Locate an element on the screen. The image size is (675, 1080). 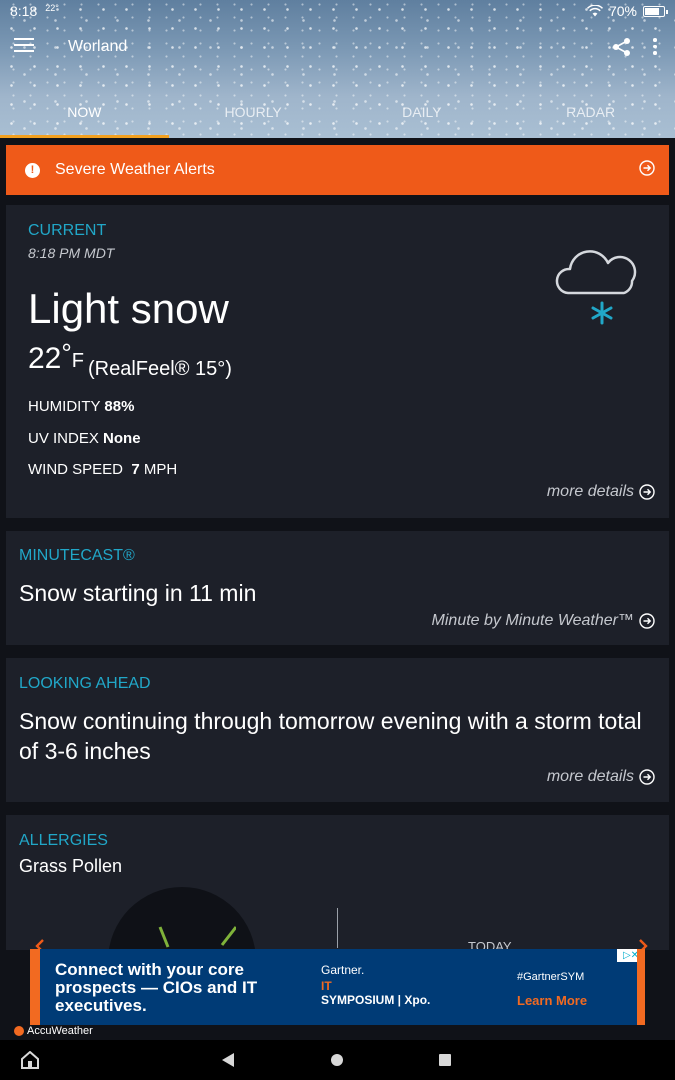
card-title: ALLERGIES is located at coordinates (63, 840).